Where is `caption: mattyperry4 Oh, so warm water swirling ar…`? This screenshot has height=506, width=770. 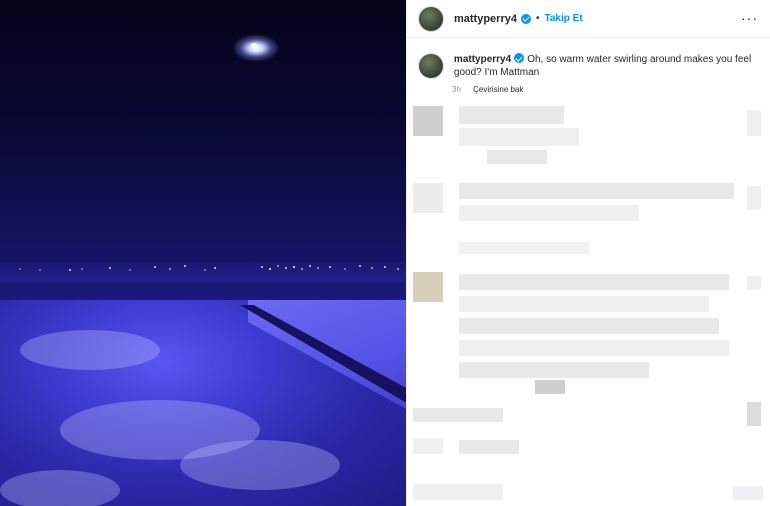 caption: mattyperry4 Oh, so warm water swirling ar… is located at coordinates (588, 58).